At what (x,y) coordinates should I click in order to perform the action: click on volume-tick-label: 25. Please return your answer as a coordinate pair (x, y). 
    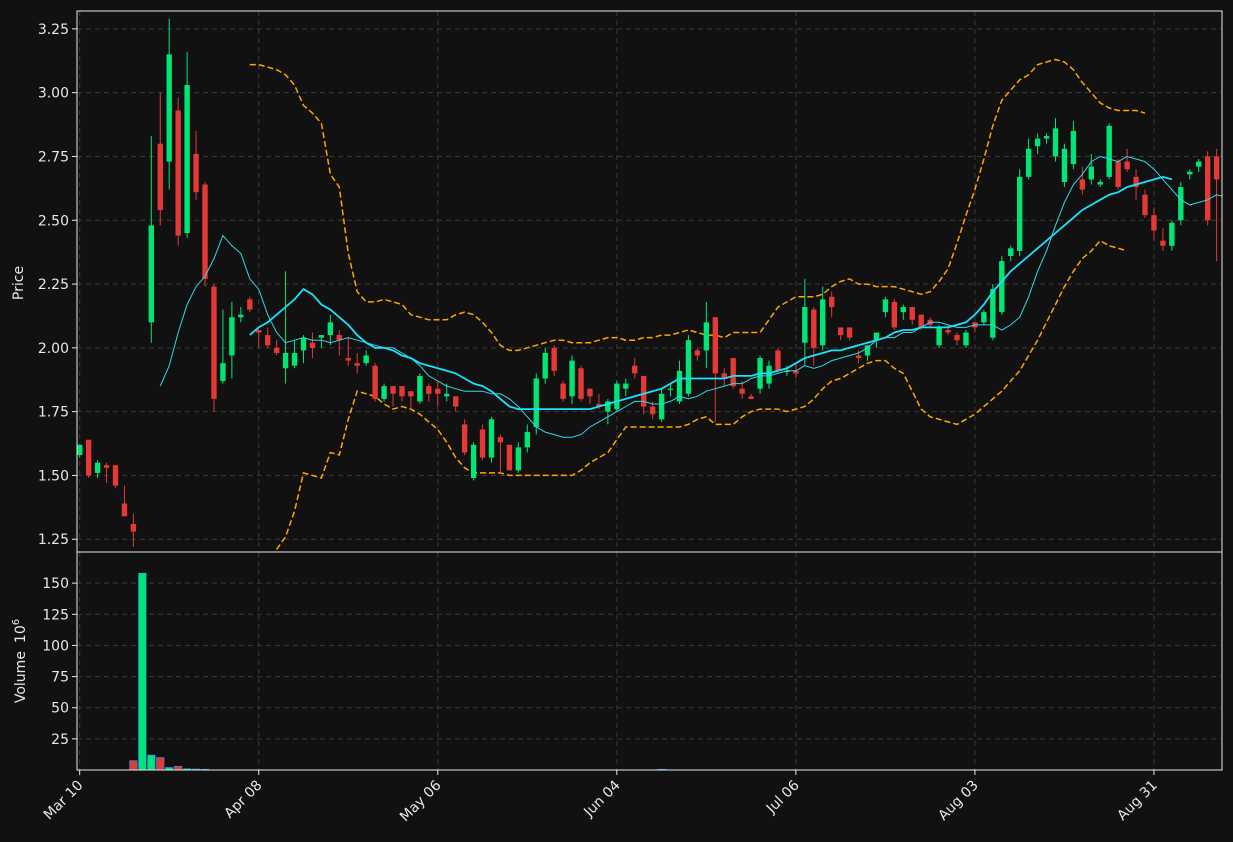
    Looking at the image, I should click on (60, 740).